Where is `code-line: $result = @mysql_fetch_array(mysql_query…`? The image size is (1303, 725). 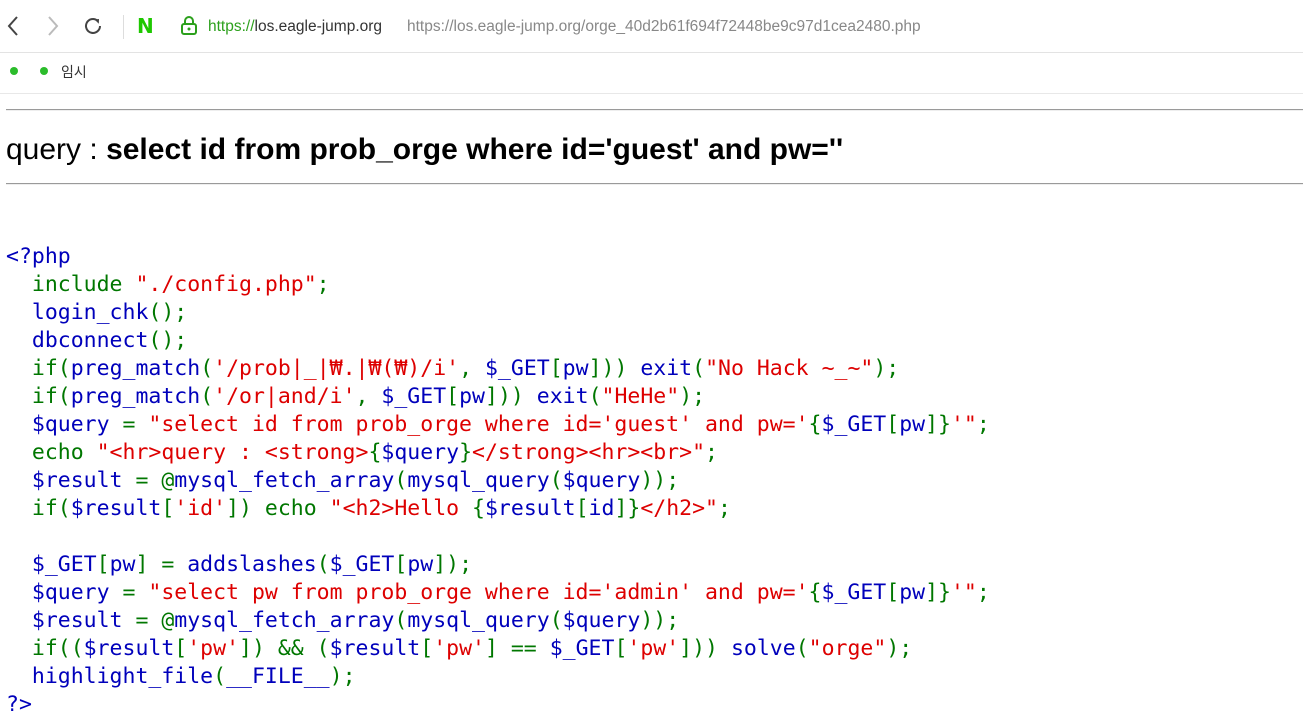
code-line: $result = @mysql_fetch_array(mysql_query… is located at coordinates (498, 621).